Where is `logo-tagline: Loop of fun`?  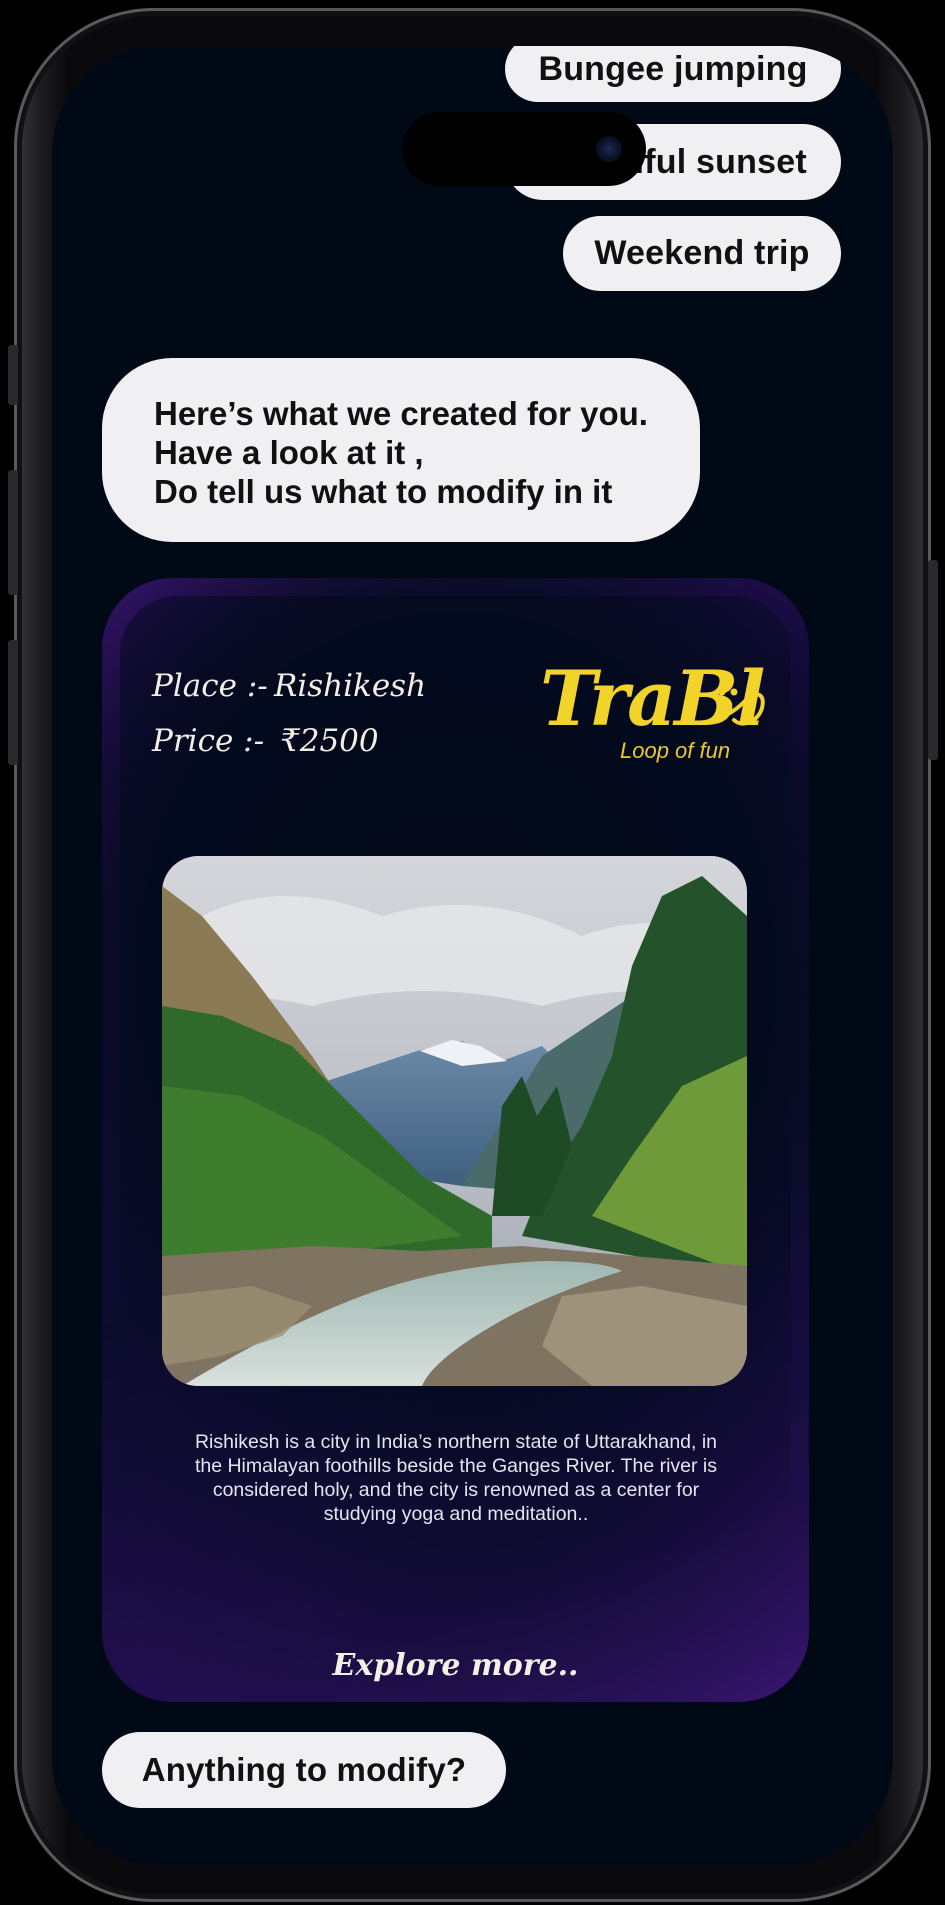
logo-tagline: Loop of fun is located at coordinates (675, 750).